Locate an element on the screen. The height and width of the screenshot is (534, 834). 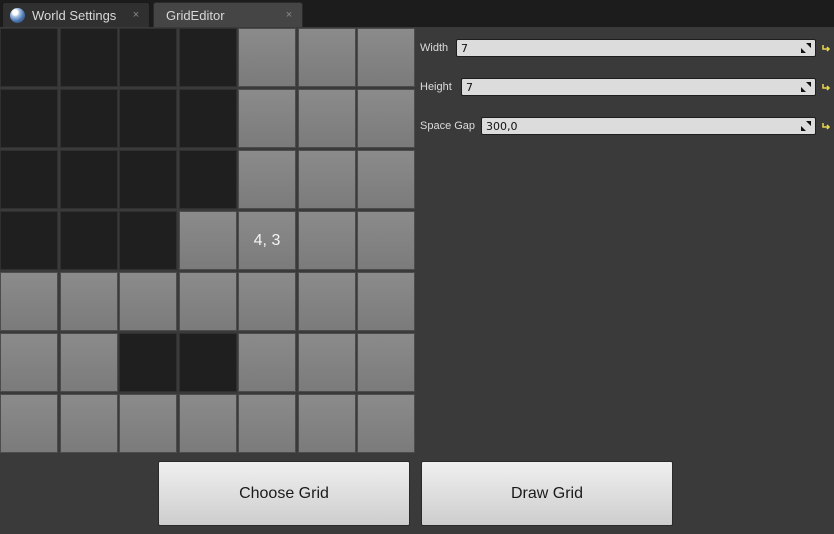
width-field: 7 is located at coordinates (636, 48).